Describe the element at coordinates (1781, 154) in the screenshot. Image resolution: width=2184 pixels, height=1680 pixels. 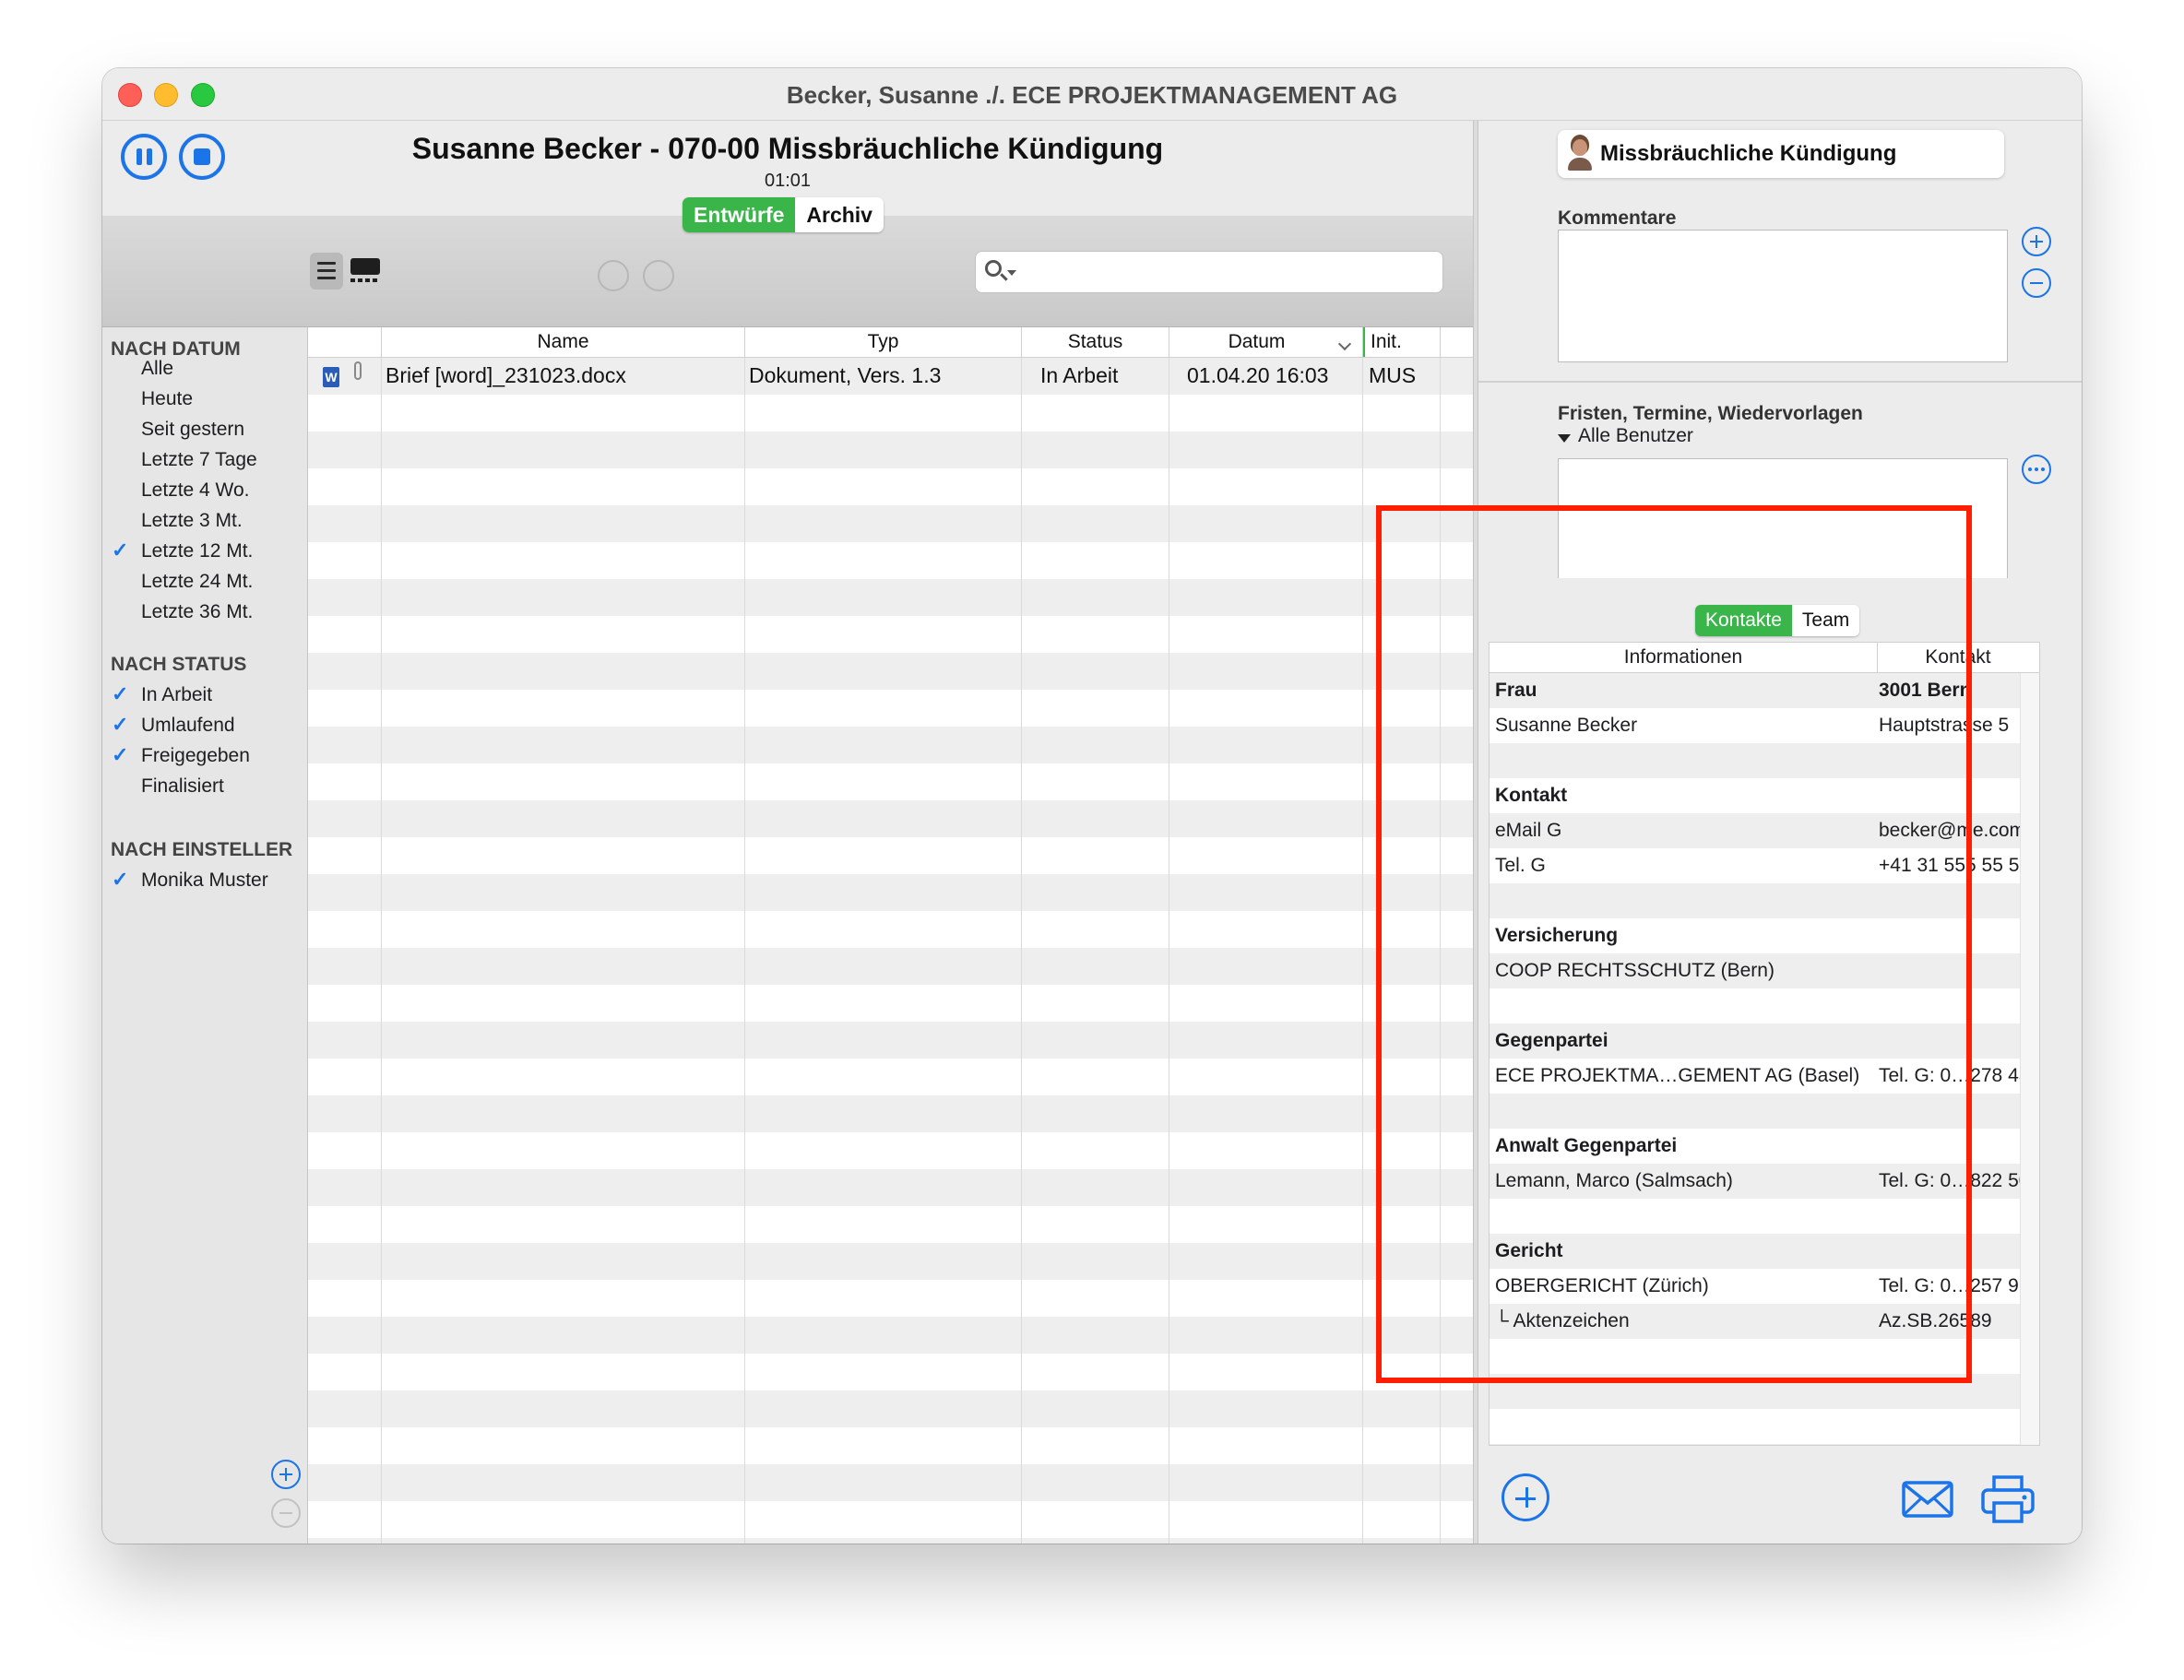
I see `case-chip: Missbräuchliche Kündigung` at that location.